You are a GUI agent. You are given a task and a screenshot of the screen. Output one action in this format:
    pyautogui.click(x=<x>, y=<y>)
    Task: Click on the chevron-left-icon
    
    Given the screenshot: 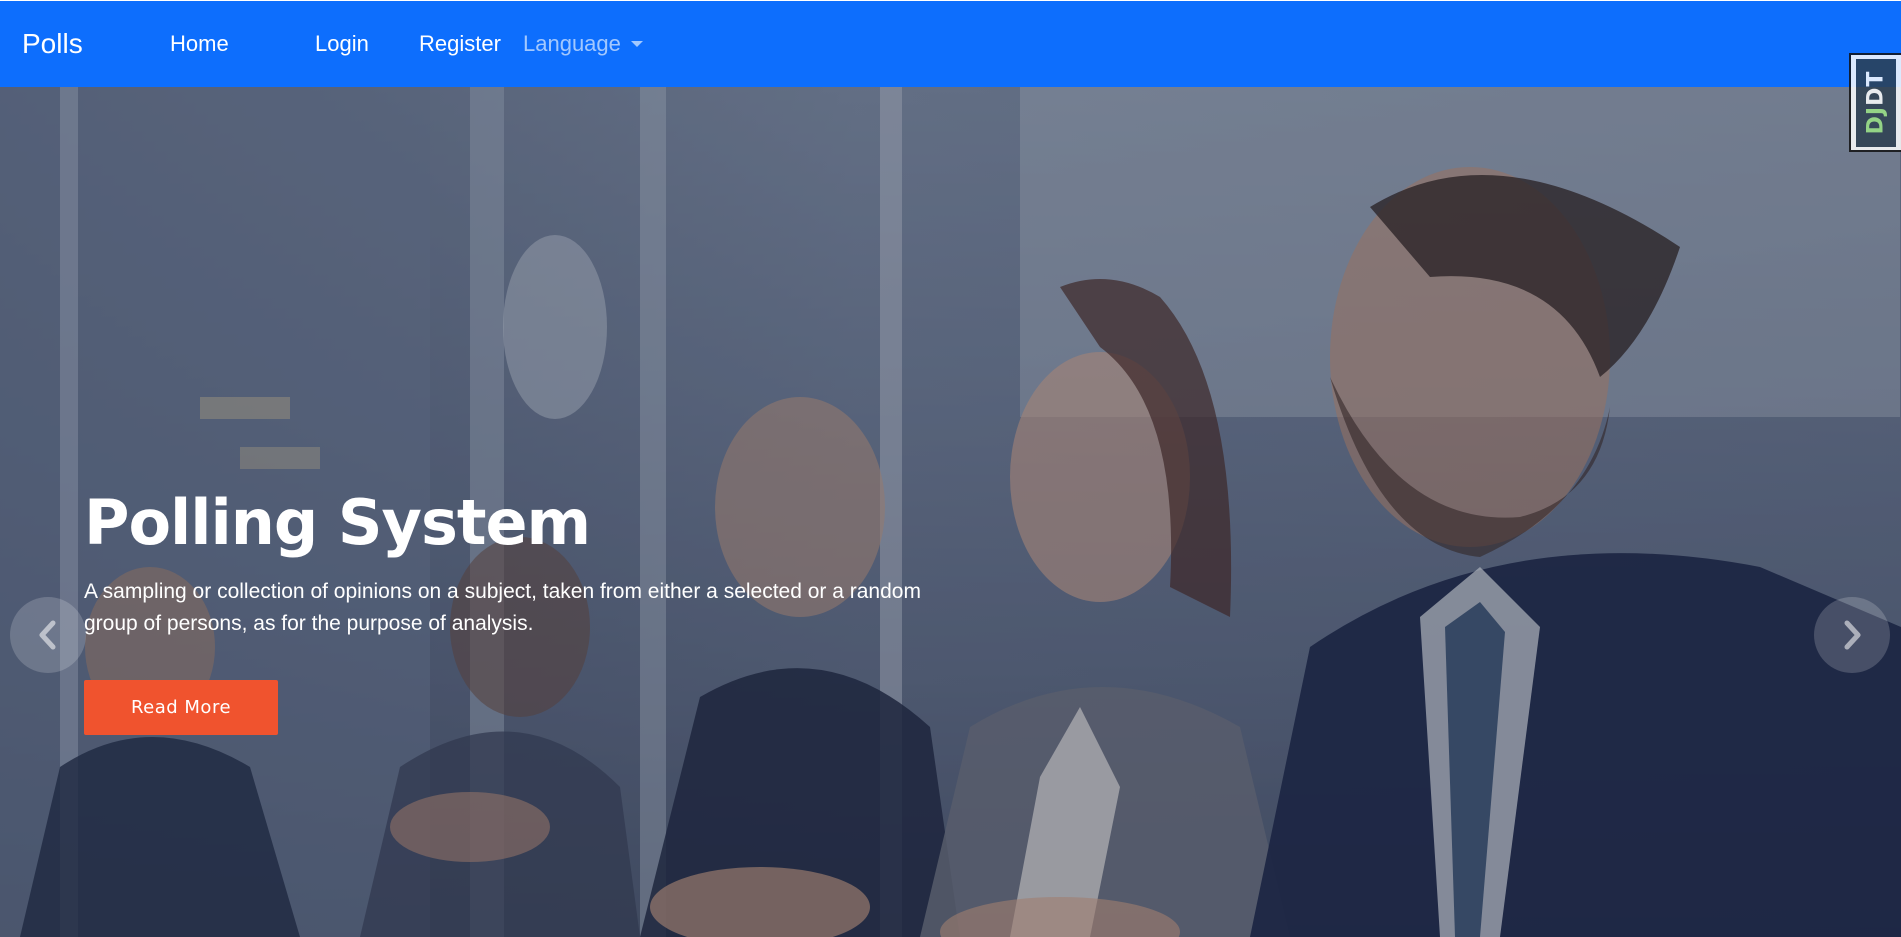 What is the action you would take?
    pyautogui.click(x=47, y=635)
    